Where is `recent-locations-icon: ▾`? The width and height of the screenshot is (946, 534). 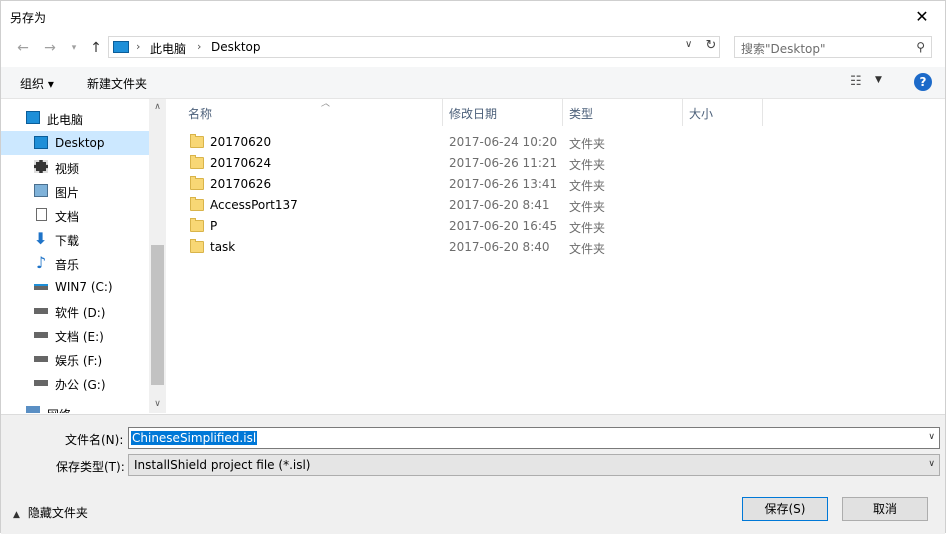 recent-locations-icon: ▾ is located at coordinates (74, 48).